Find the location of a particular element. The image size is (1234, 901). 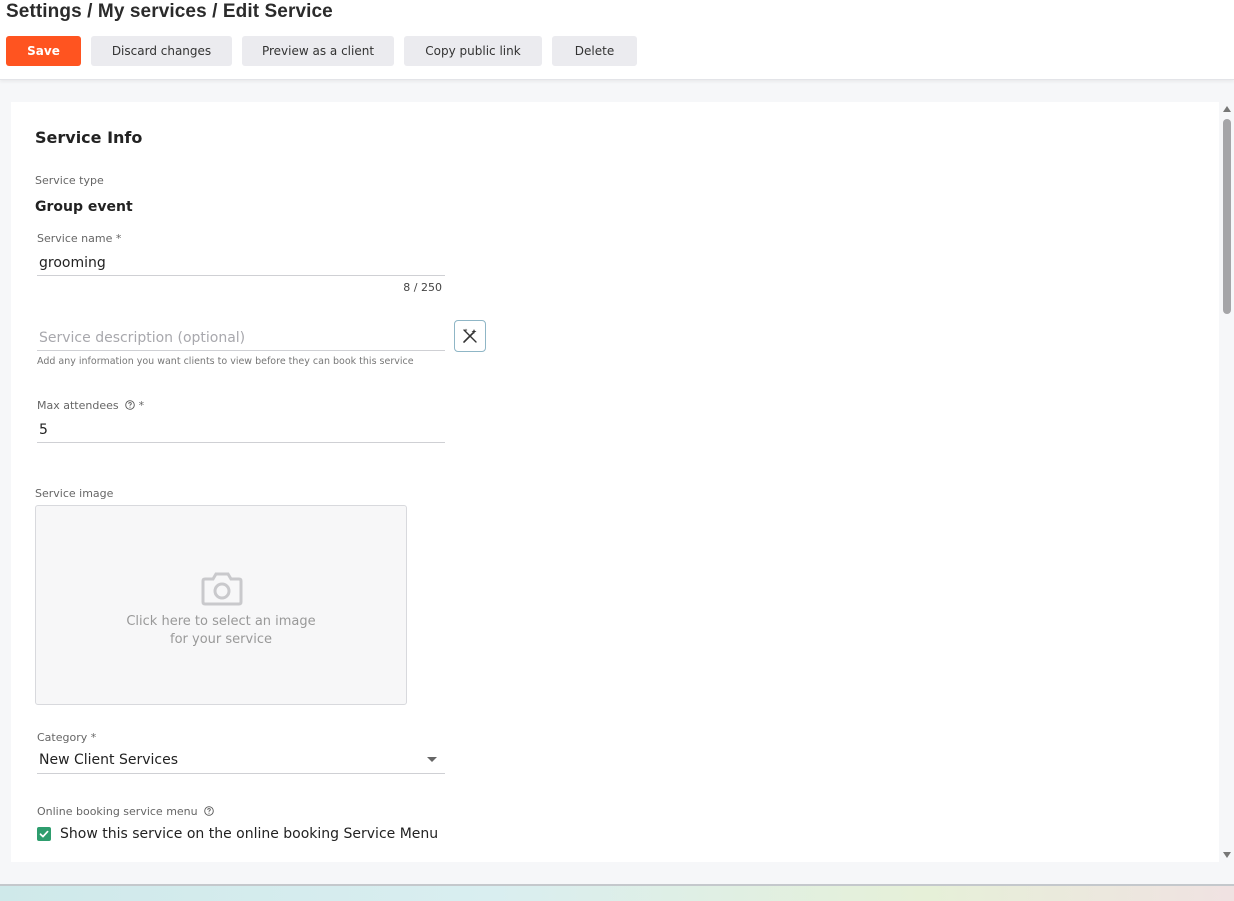

service-description-field is located at coordinates (241, 338).